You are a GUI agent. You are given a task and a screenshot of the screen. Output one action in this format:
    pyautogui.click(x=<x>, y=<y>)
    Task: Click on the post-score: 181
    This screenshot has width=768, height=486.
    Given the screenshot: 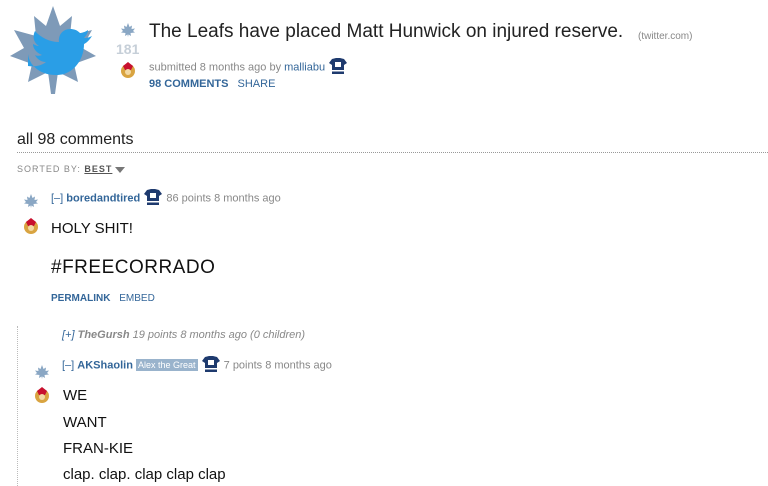 What is the action you would take?
    pyautogui.click(x=128, y=49)
    